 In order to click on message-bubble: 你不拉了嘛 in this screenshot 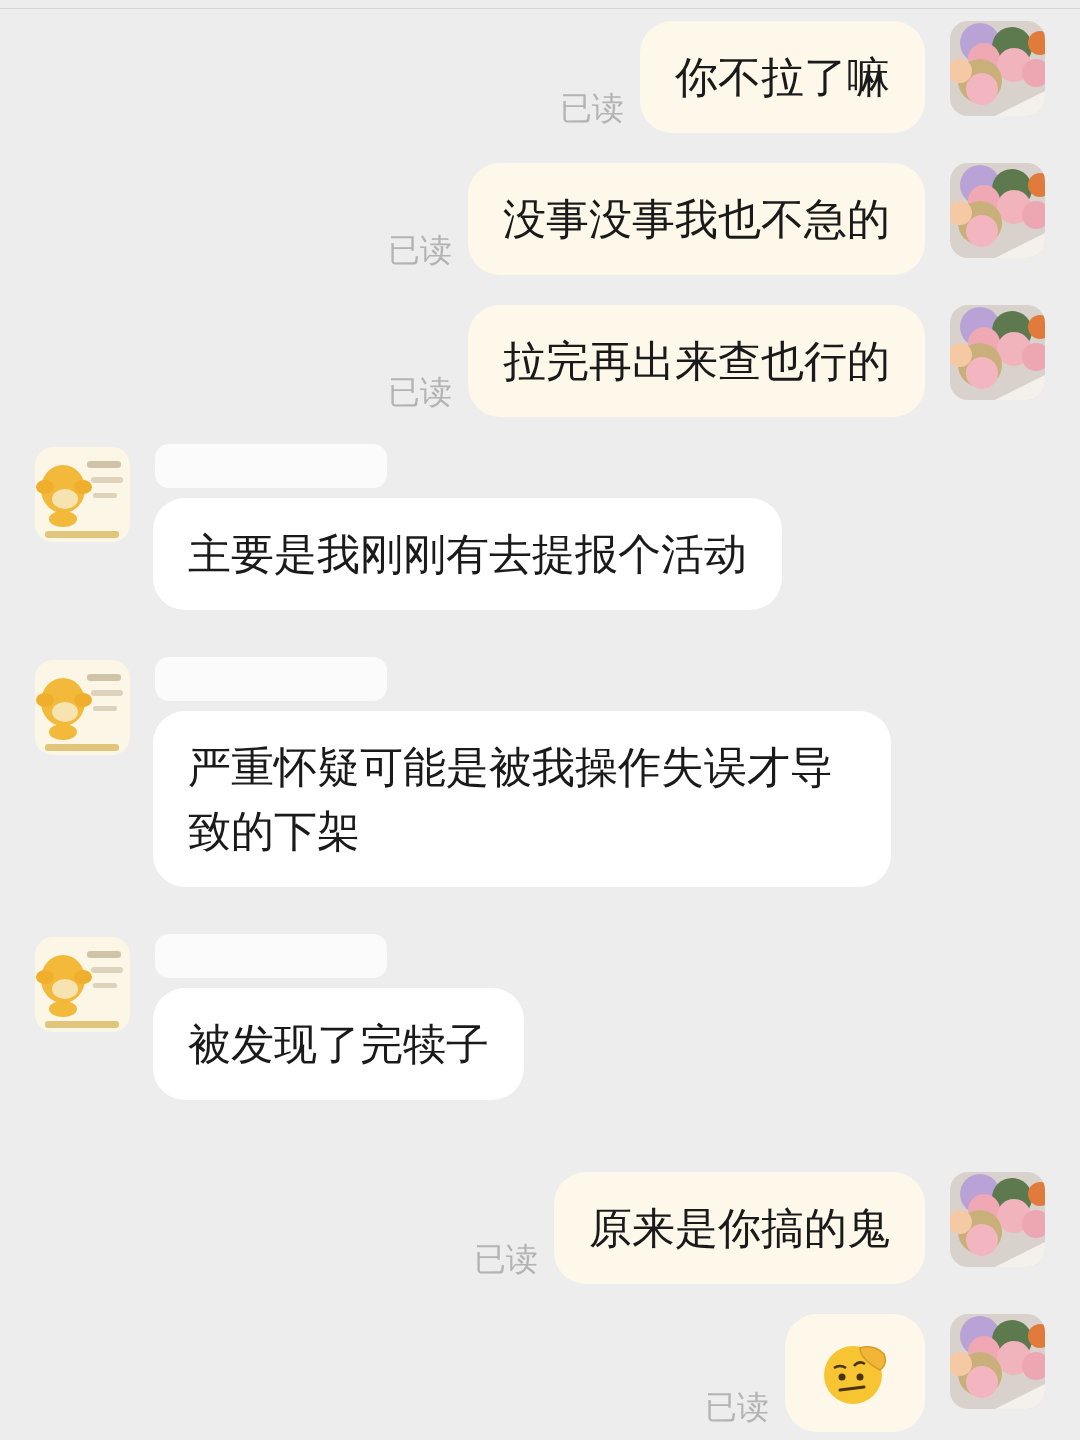, I will do `click(782, 77)`.